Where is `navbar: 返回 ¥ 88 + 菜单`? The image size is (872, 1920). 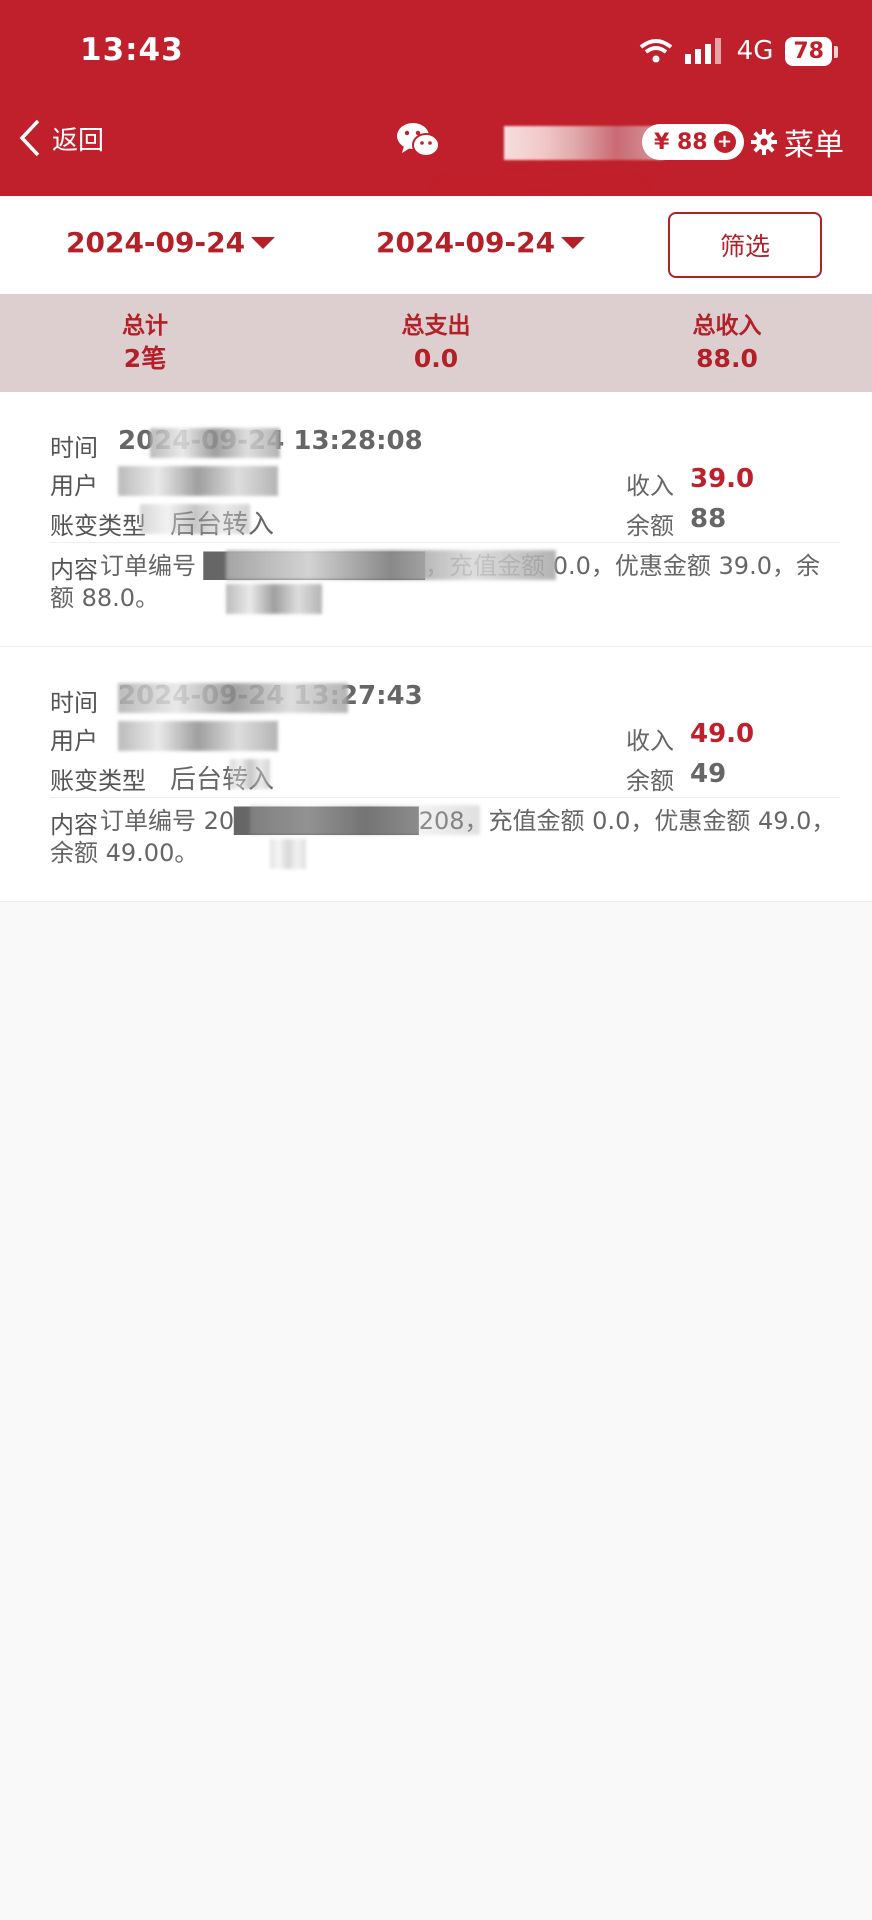
navbar: 返回 ¥ 88 + 菜单 is located at coordinates (436, 146).